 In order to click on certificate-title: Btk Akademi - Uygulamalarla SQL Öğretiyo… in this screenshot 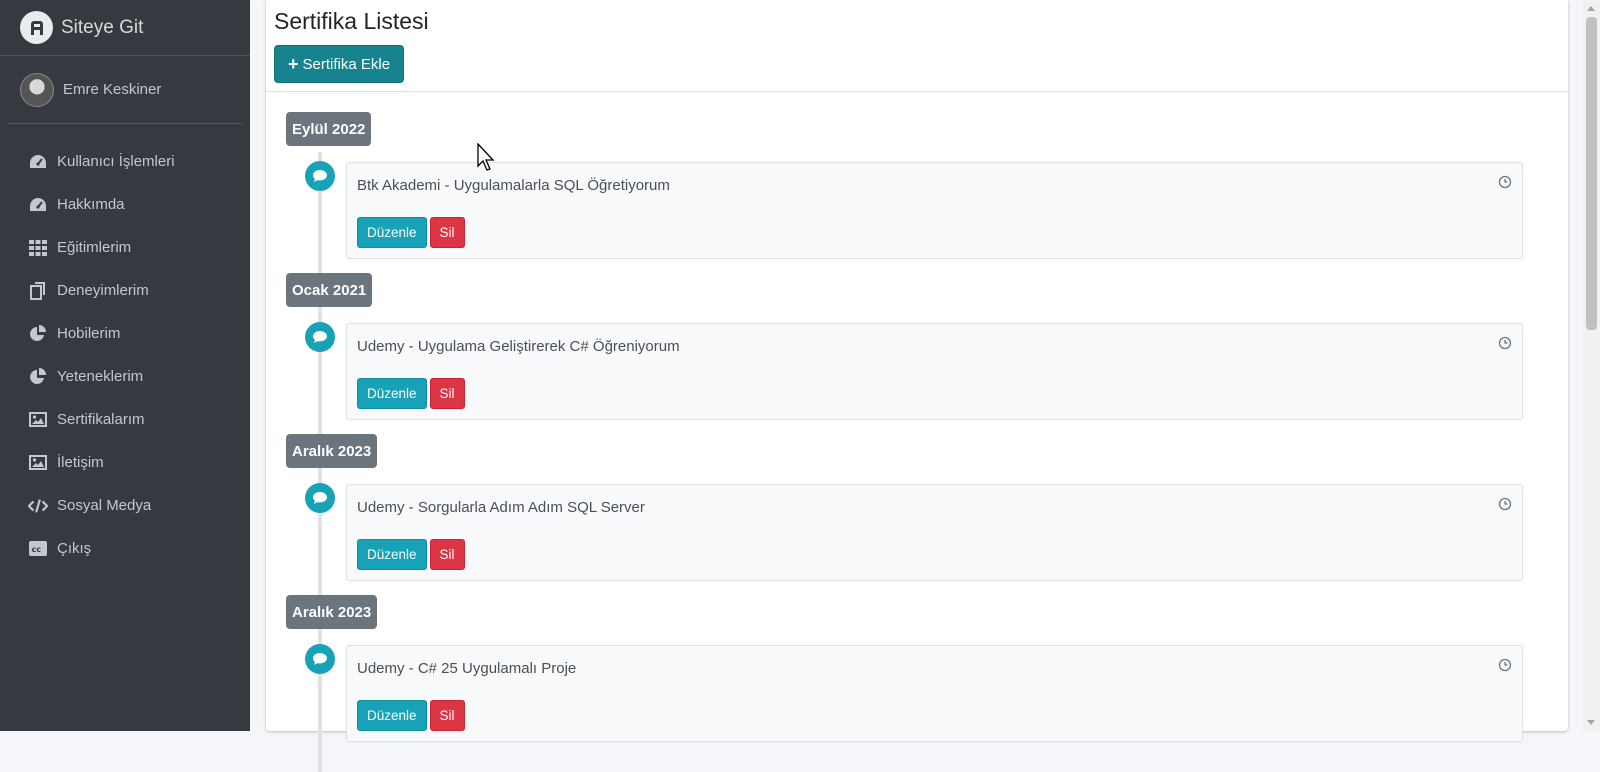, I will do `click(513, 185)`.